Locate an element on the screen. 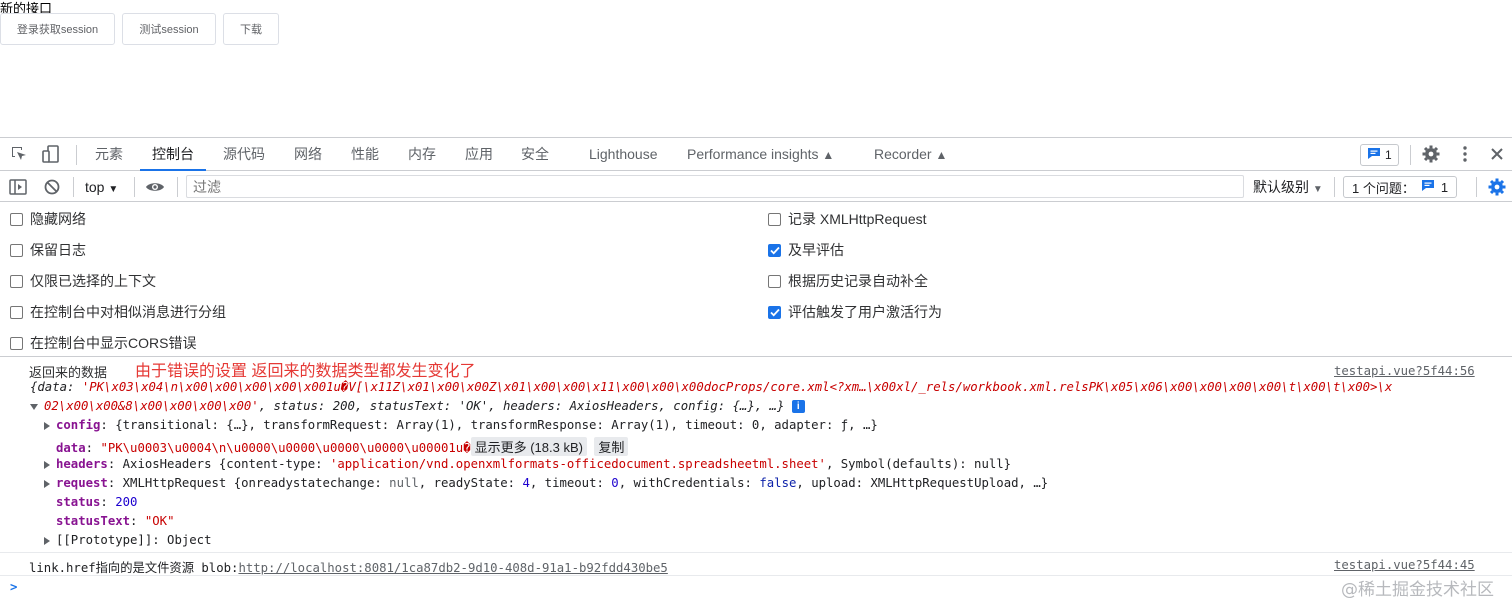 Image resolution: width=1512 pixels, height=614 pixels. console-filter-input is located at coordinates (715, 186).